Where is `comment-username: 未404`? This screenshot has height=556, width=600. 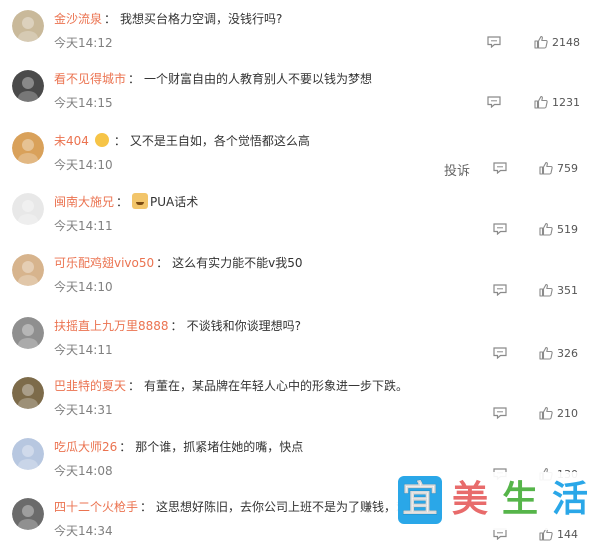
comment-username: 未404 is located at coordinates (71, 141).